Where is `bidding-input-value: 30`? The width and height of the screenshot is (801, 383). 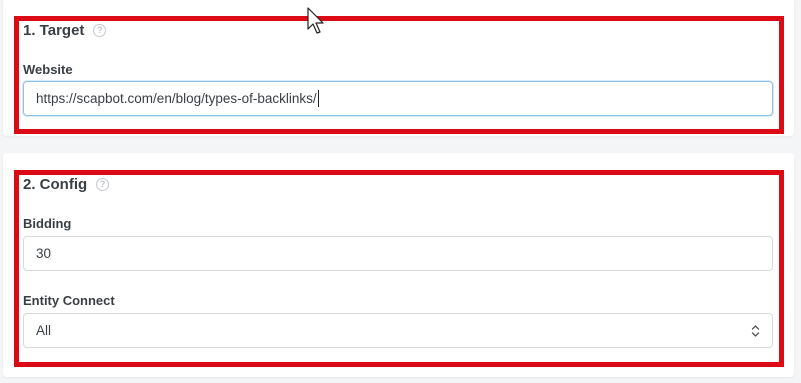 bidding-input-value: 30 is located at coordinates (44, 253).